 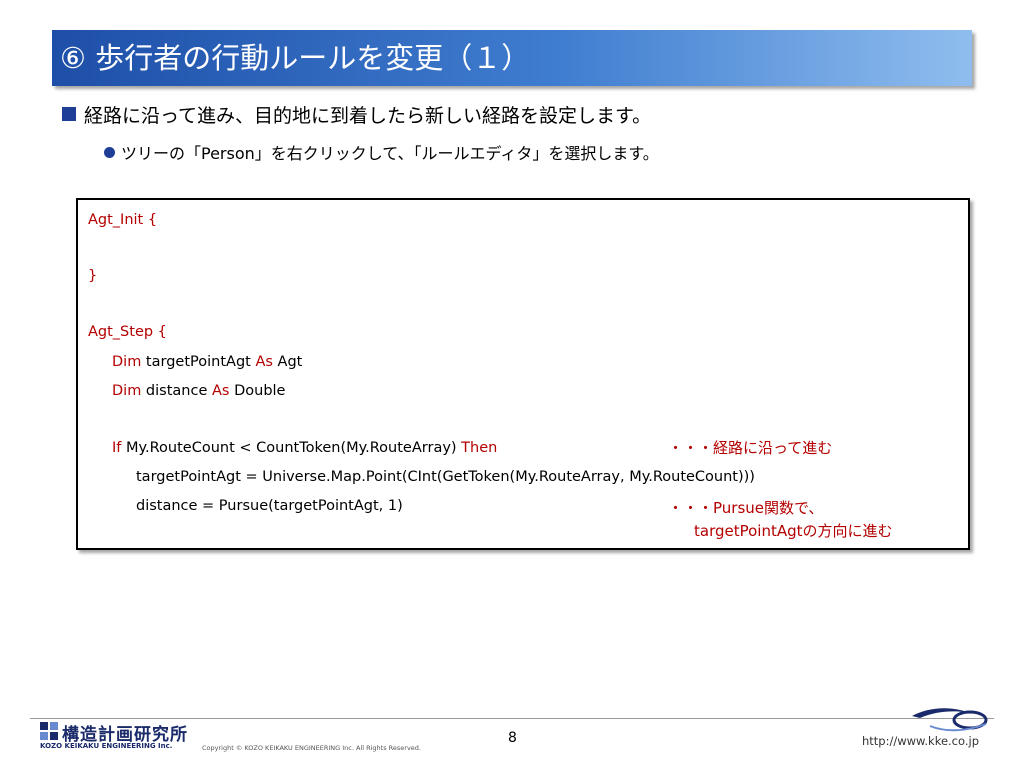 What do you see at coordinates (512, 738) in the screenshot?
I see `page-number: 8` at bounding box center [512, 738].